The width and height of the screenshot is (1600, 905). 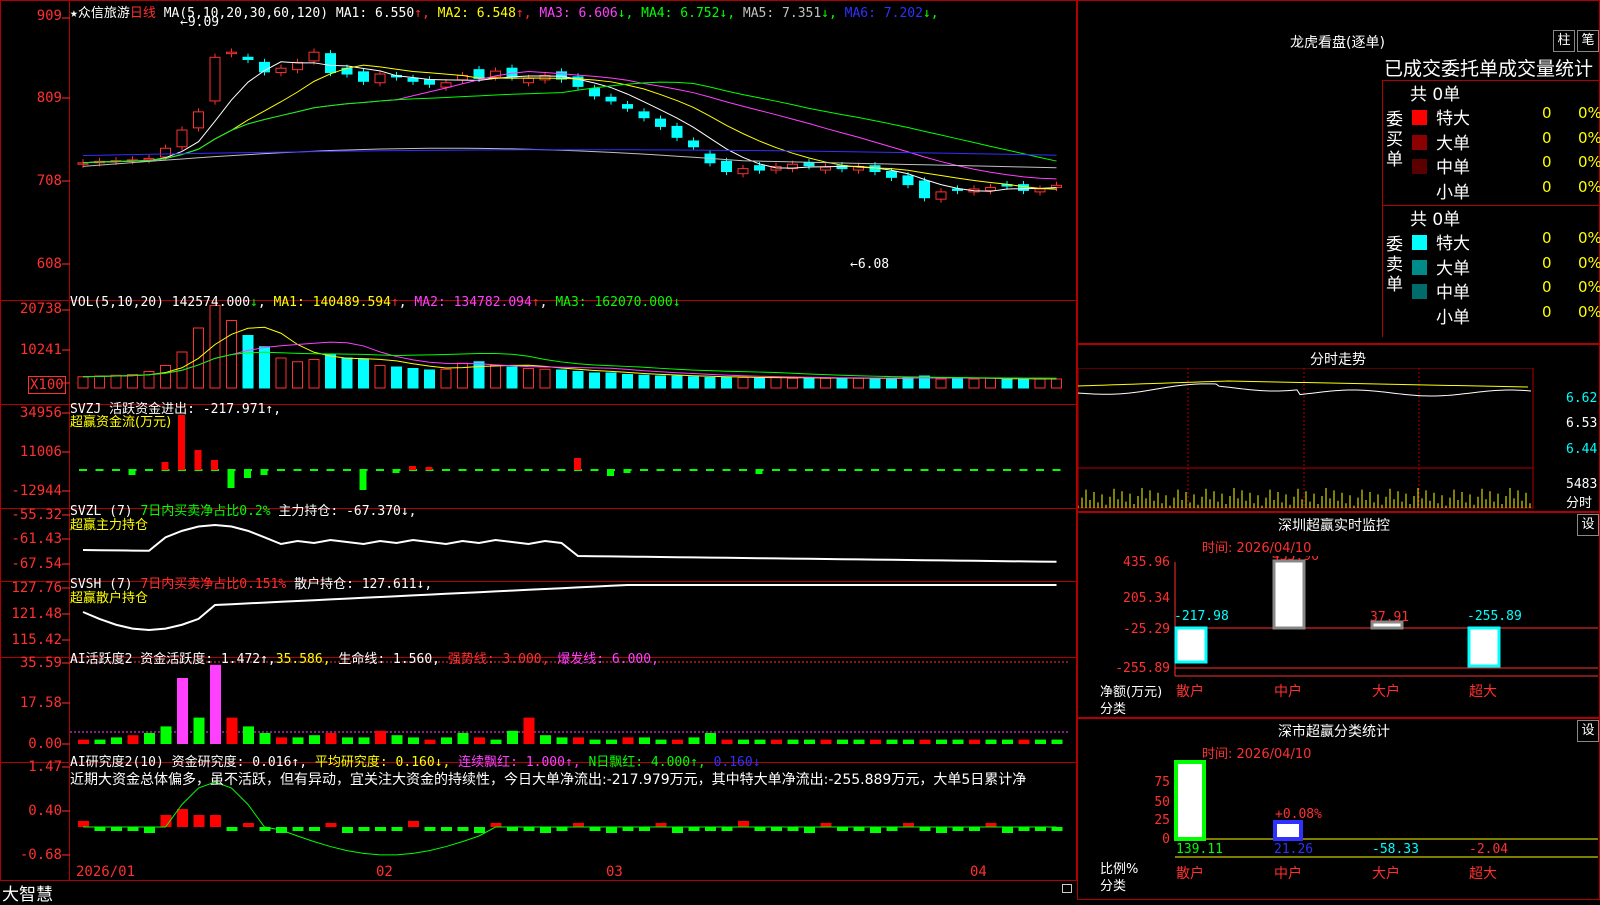 I want to click on classify-tick: 50, so click(x=1162, y=802).